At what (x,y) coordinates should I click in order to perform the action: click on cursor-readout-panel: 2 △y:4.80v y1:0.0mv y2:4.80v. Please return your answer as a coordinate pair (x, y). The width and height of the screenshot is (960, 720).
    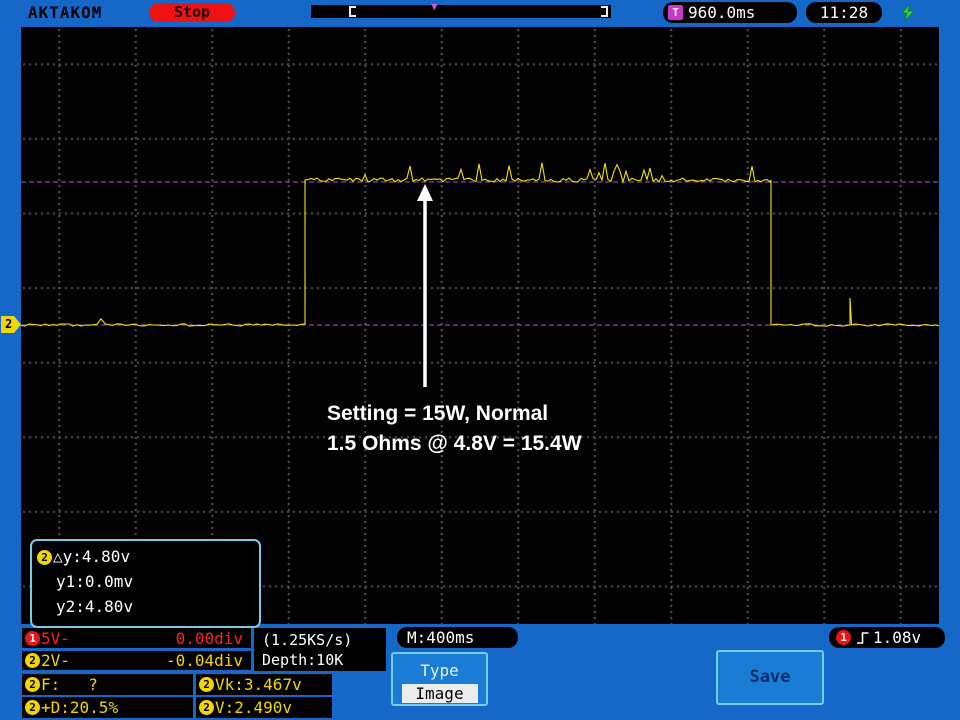
    Looking at the image, I should click on (145, 583).